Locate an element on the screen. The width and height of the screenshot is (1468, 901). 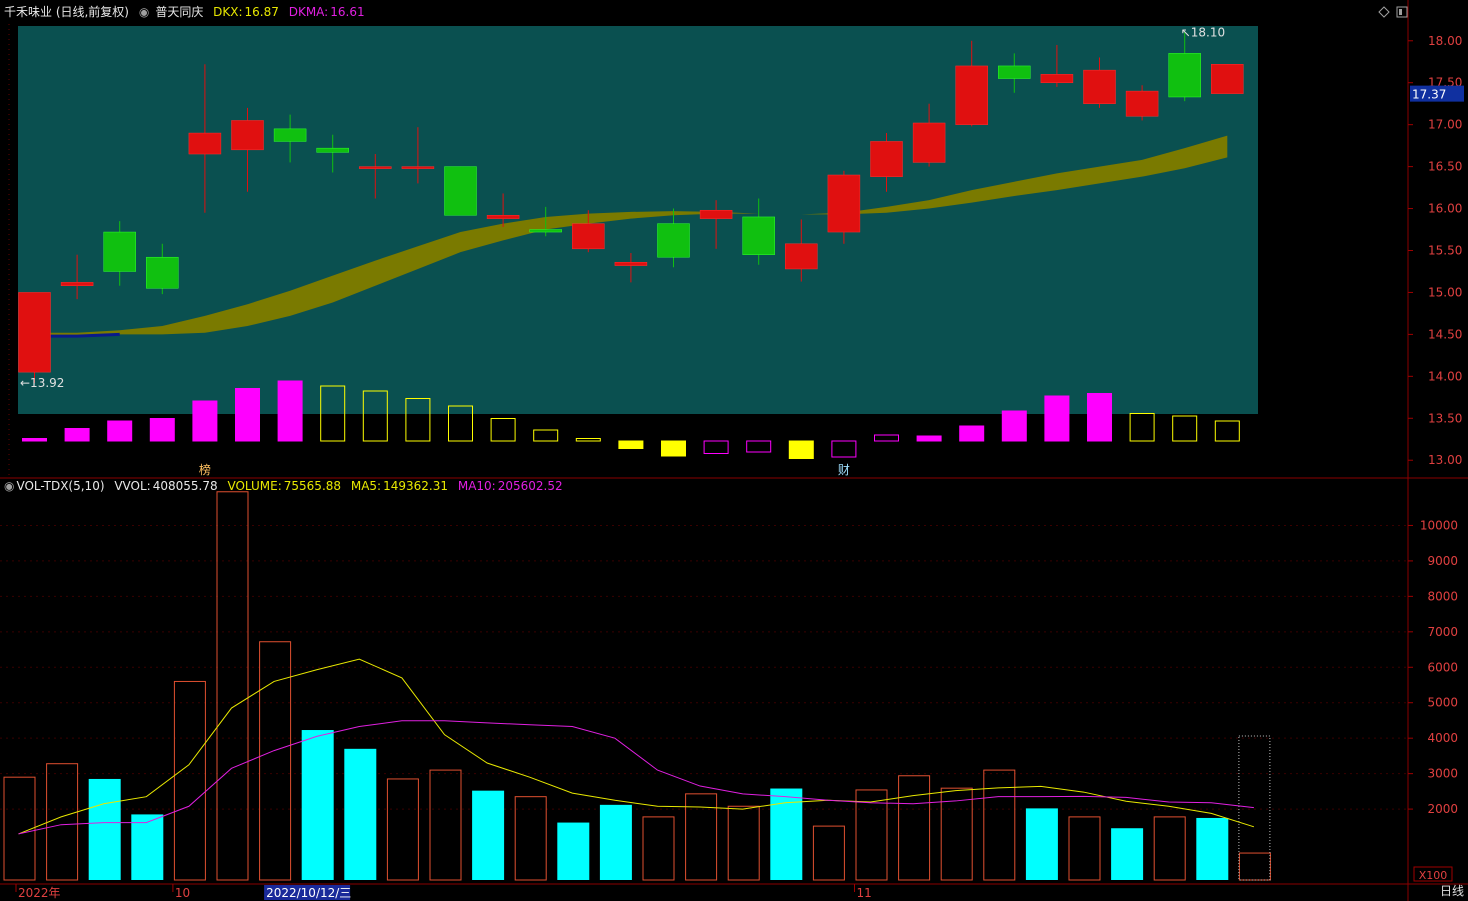
dkma-value: 16.61 is located at coordinates (347, 12).